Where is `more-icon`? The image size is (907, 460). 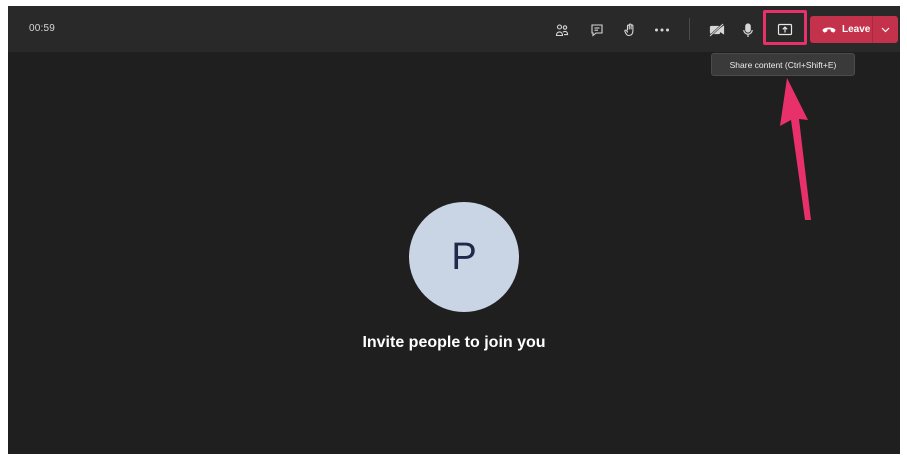 more-icon is located at coordinates (662, 30).